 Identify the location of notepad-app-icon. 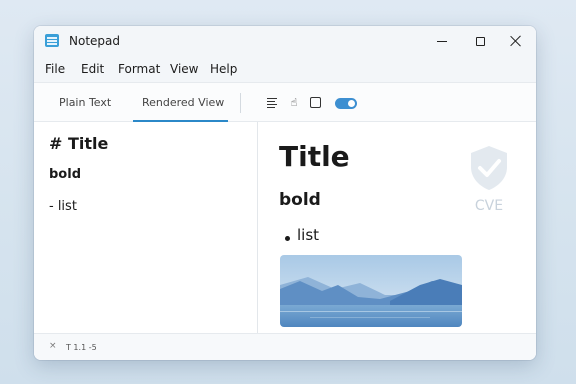
(52, 40).